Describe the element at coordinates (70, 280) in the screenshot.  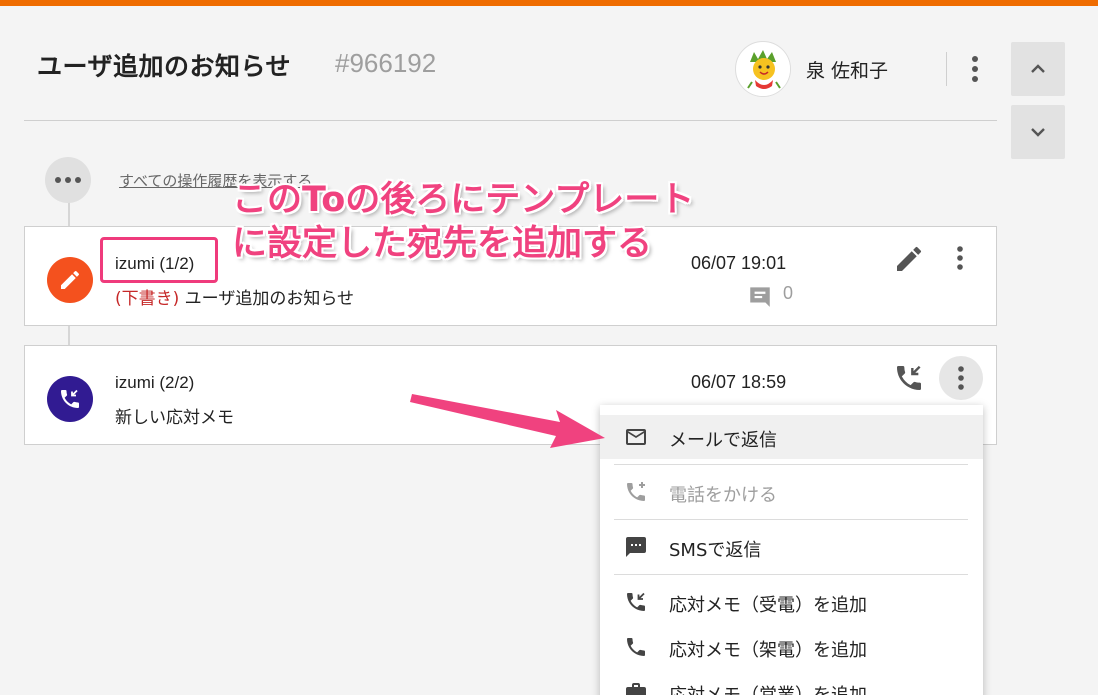
I see `pencil-icon` at that location.